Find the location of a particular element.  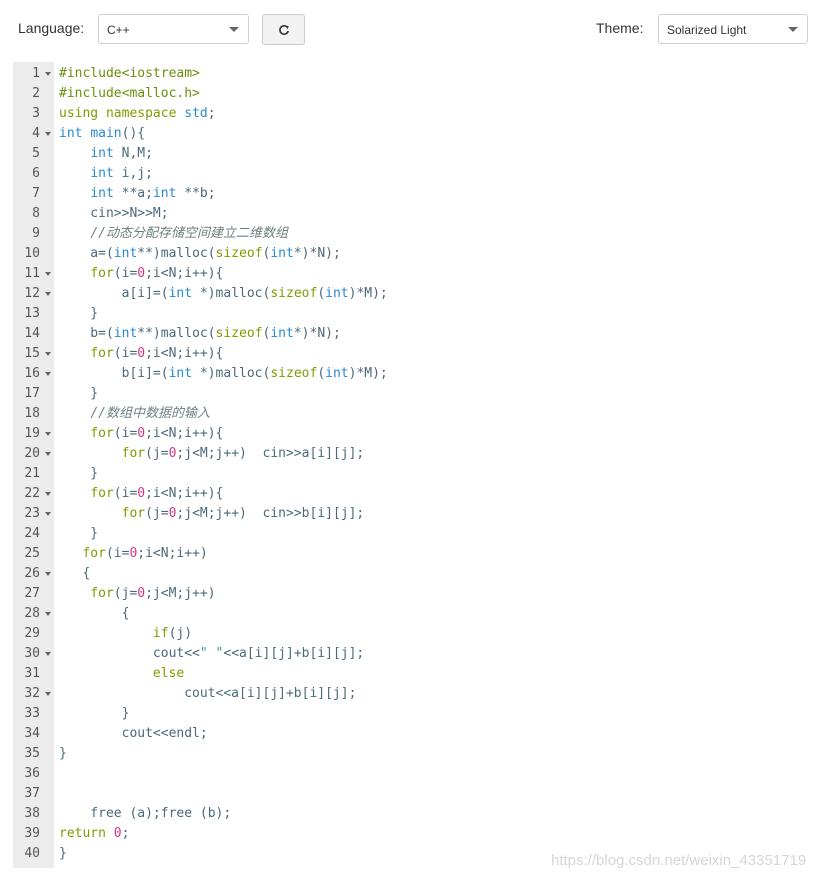

code-line: 28 { is located at coordinates (412, 614).